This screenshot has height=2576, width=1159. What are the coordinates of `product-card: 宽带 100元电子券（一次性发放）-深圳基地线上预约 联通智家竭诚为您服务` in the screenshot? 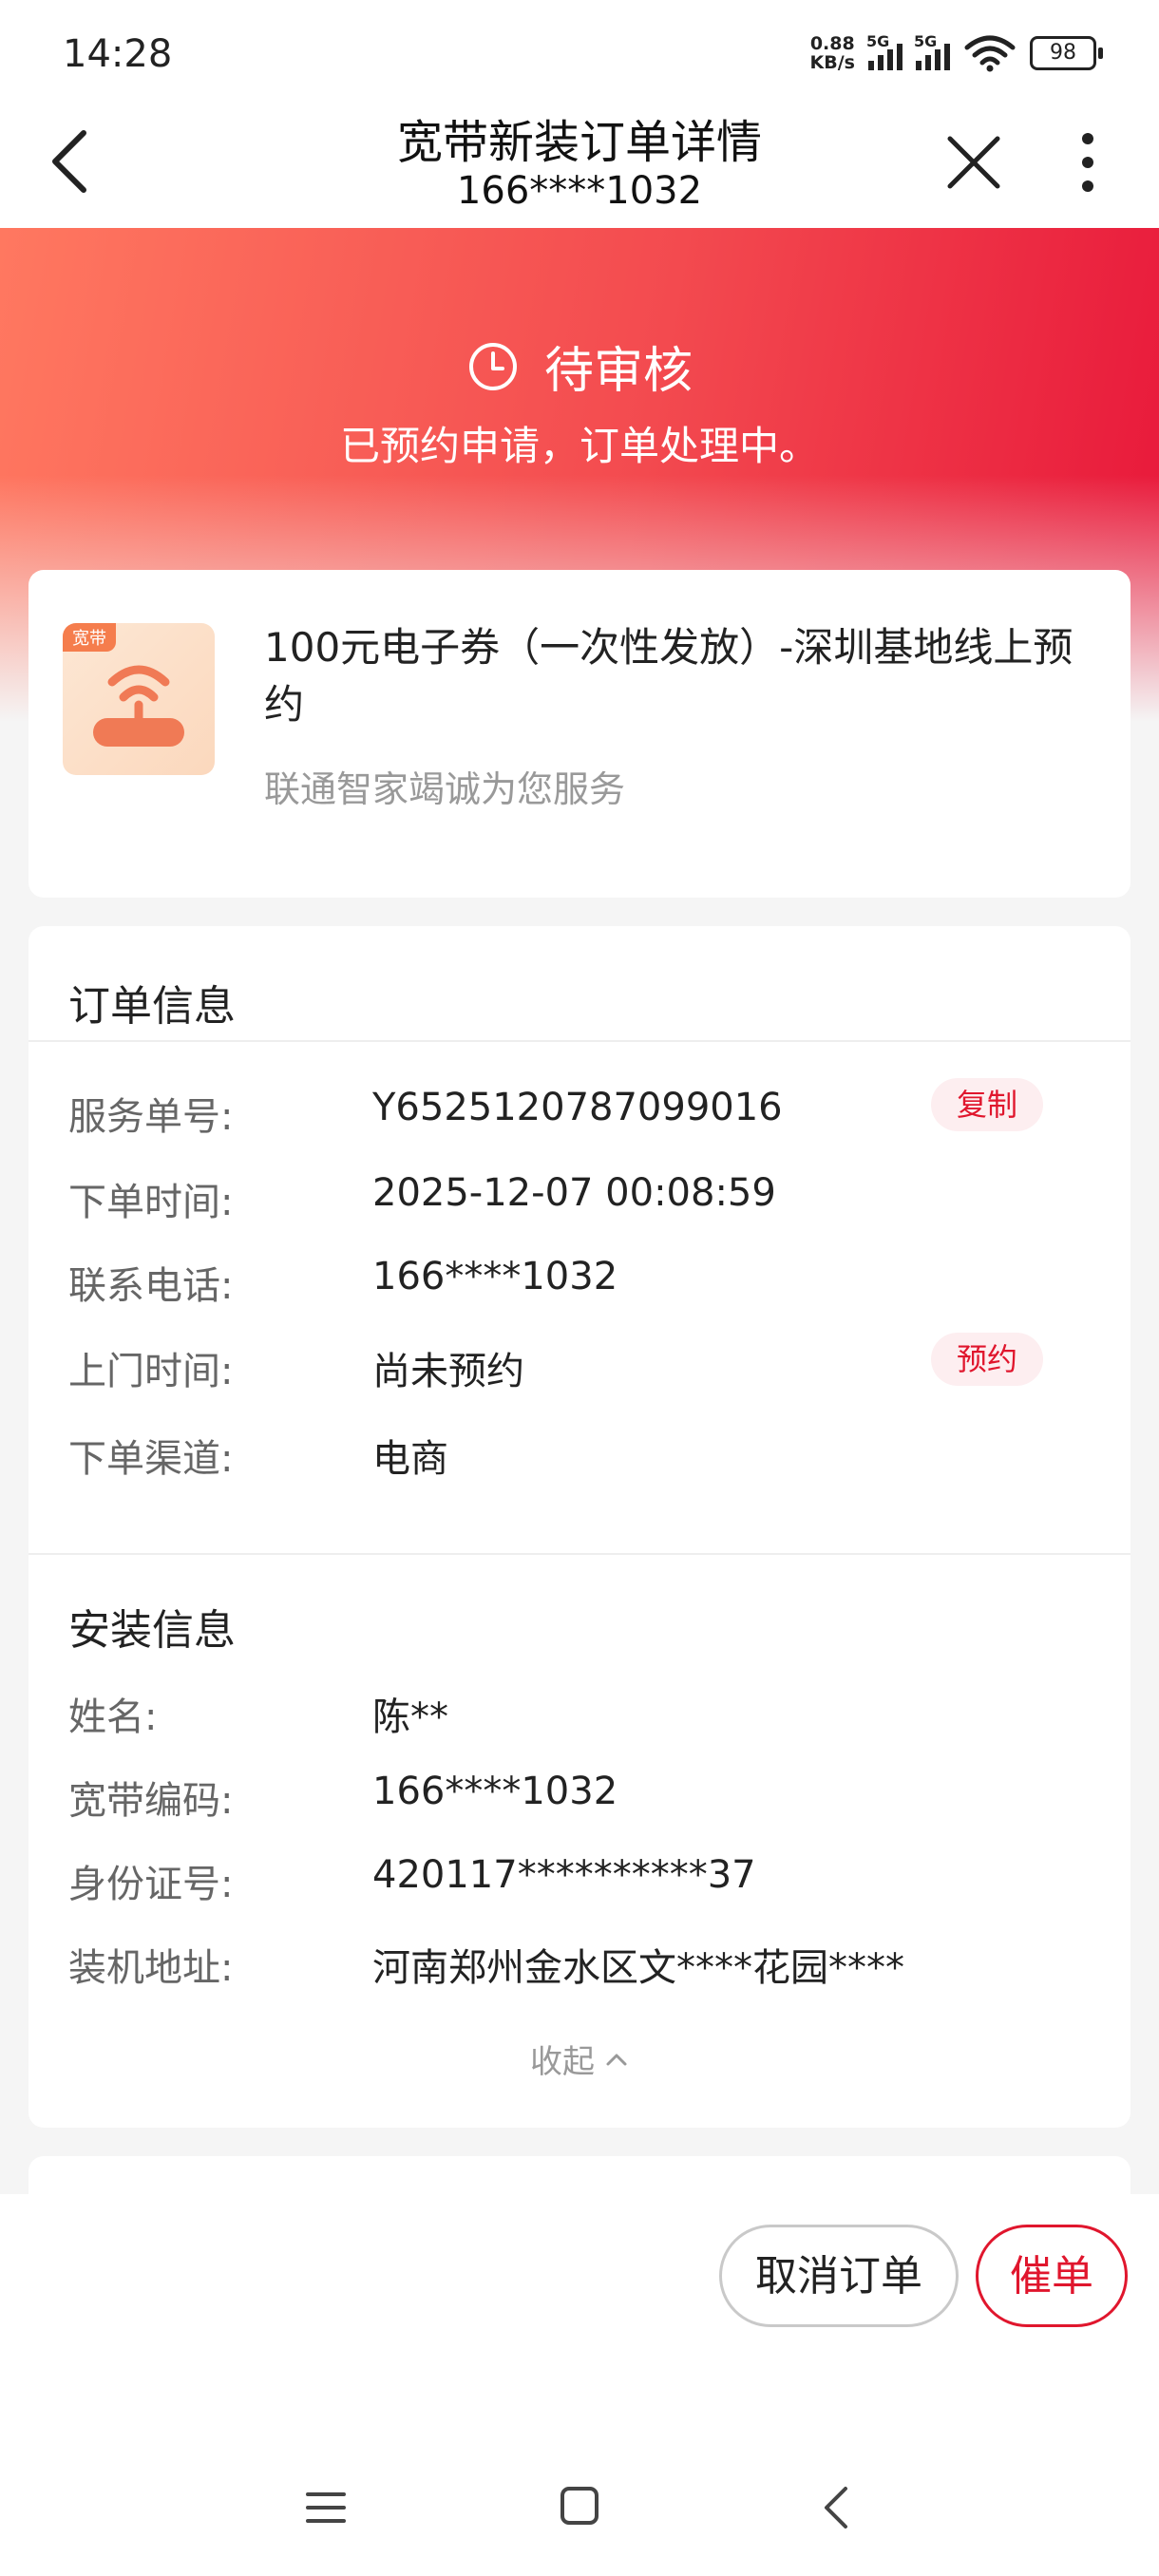 It's located at (579, 734).